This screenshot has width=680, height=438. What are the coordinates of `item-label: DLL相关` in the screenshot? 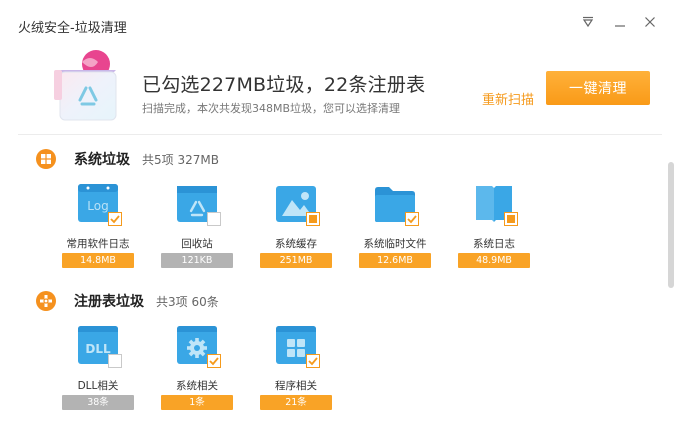 It's located at (98, 386).